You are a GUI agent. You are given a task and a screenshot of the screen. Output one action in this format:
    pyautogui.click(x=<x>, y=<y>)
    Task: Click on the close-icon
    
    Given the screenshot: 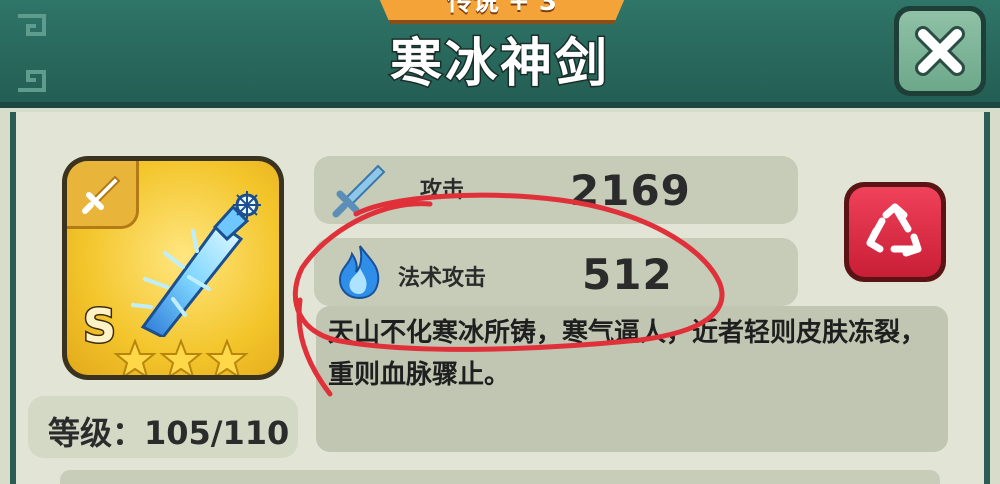 What is the action you would take?
    pyautogui.click(x=940, y=51)
    